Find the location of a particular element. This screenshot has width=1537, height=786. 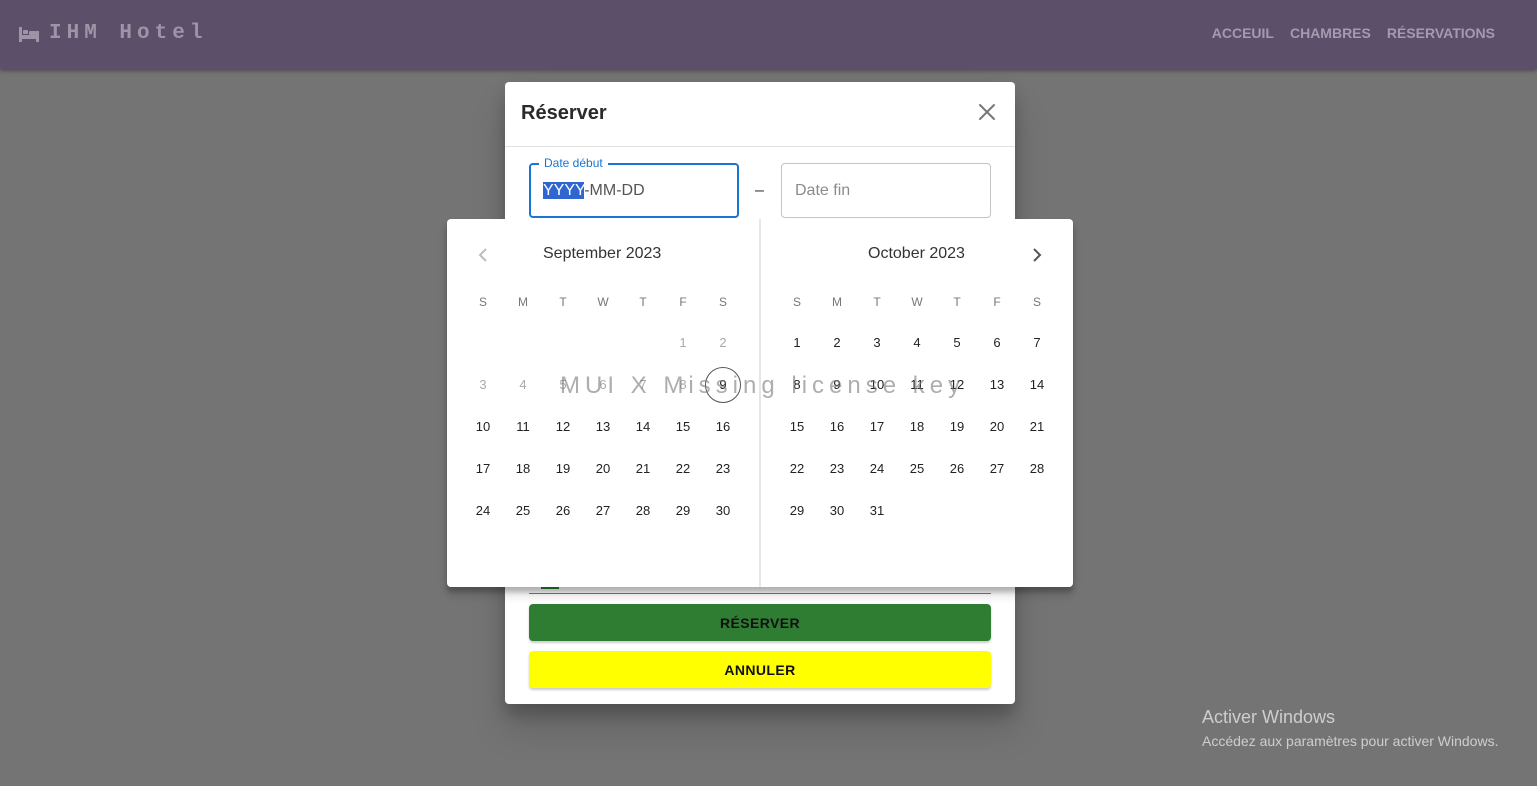

title-divider is located at coordinates (760, 146).